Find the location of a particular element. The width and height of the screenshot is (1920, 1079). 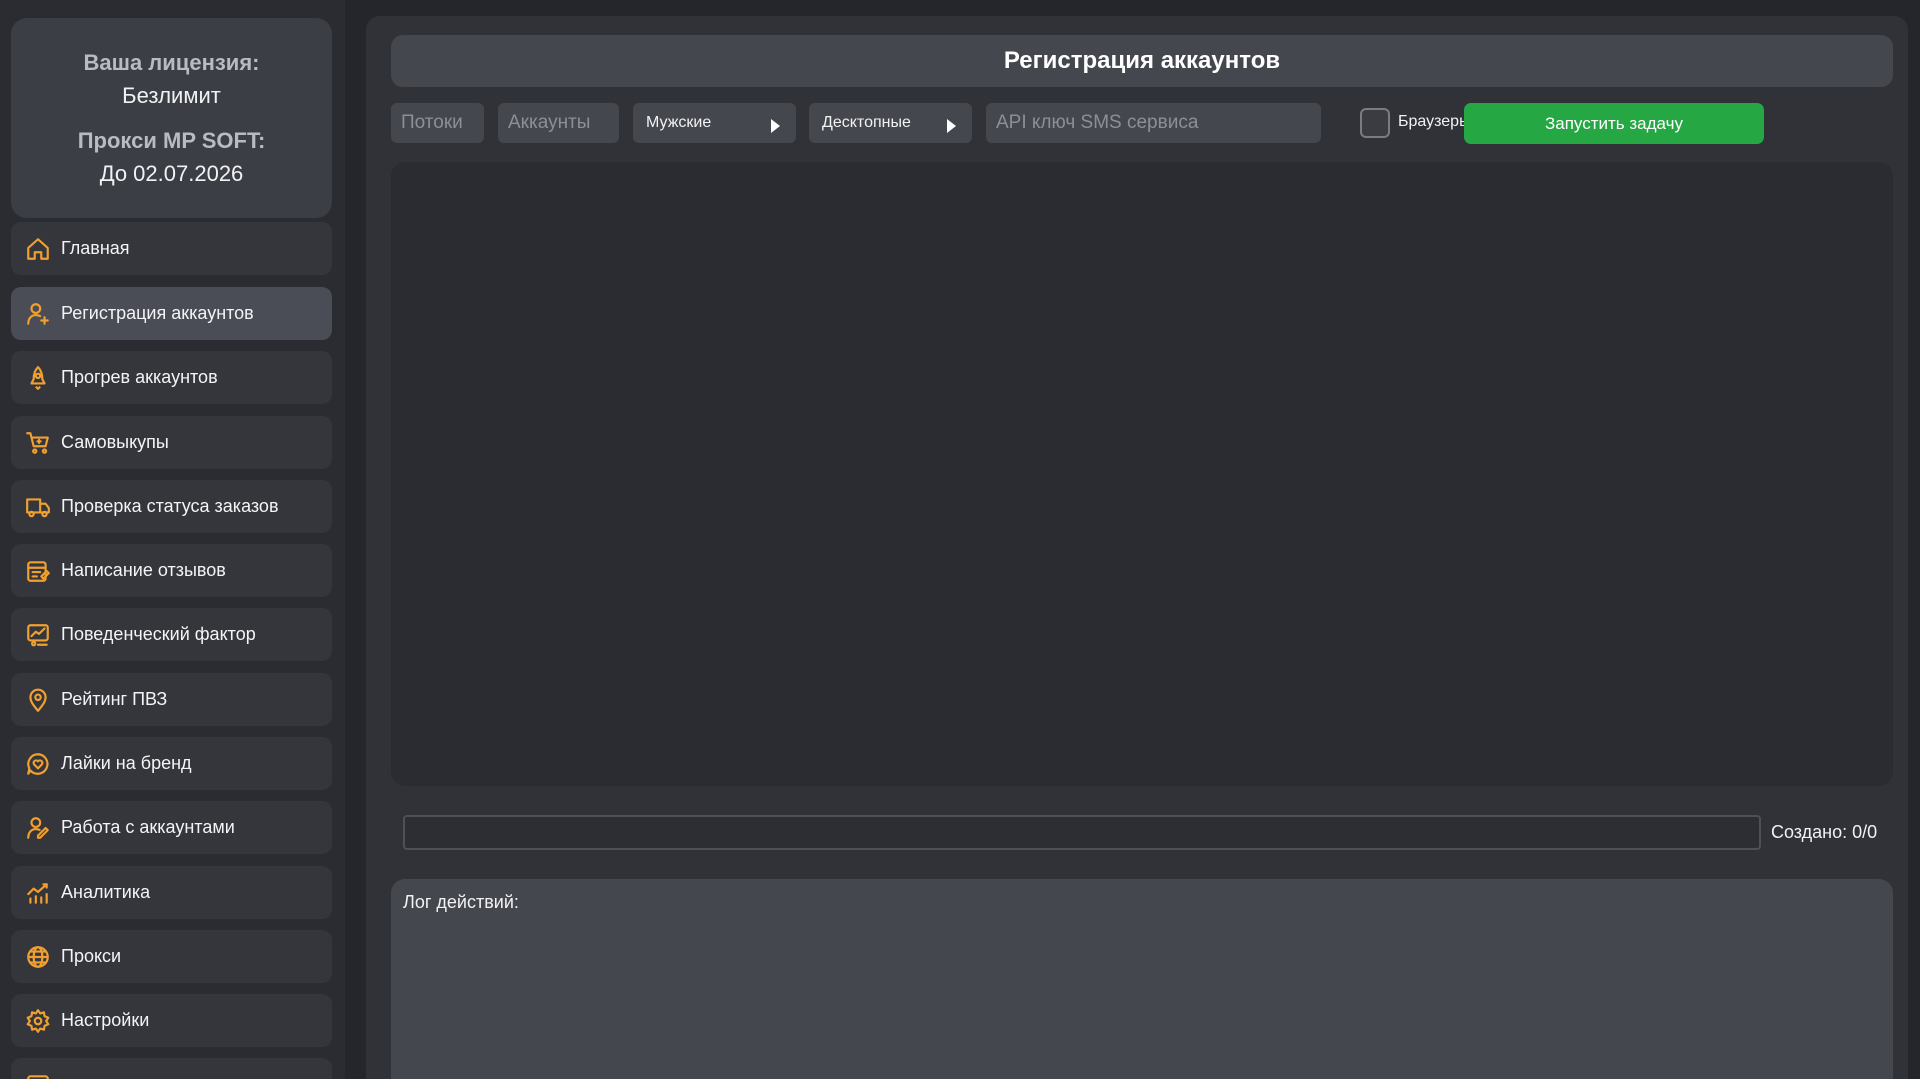

sidebar-item-proxy: Прокси is located at coordinates (171, 956).